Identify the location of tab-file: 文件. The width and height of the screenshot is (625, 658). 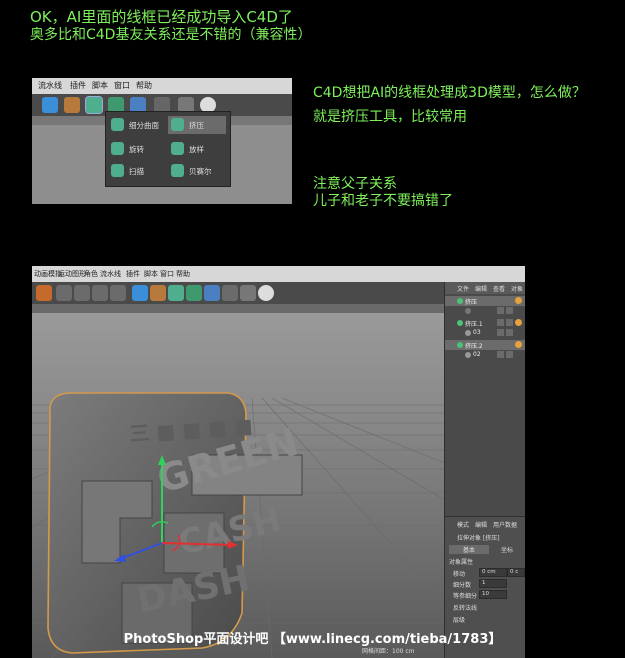
(463, 288).